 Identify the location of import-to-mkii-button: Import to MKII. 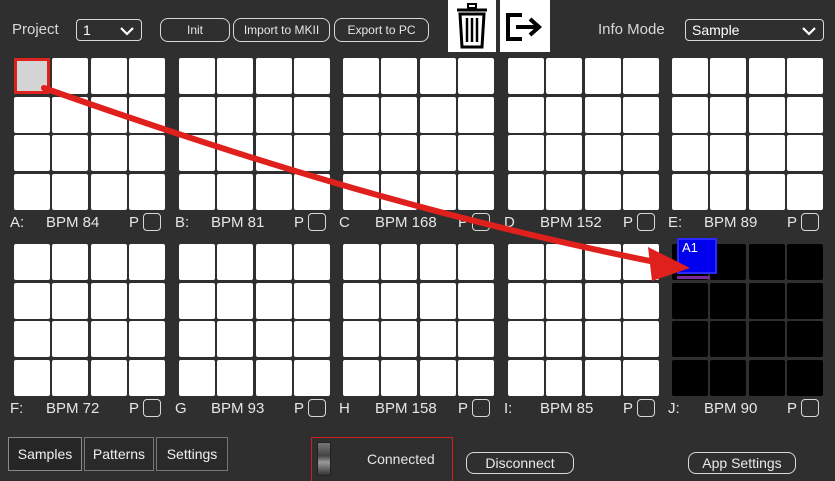
(281, 30).